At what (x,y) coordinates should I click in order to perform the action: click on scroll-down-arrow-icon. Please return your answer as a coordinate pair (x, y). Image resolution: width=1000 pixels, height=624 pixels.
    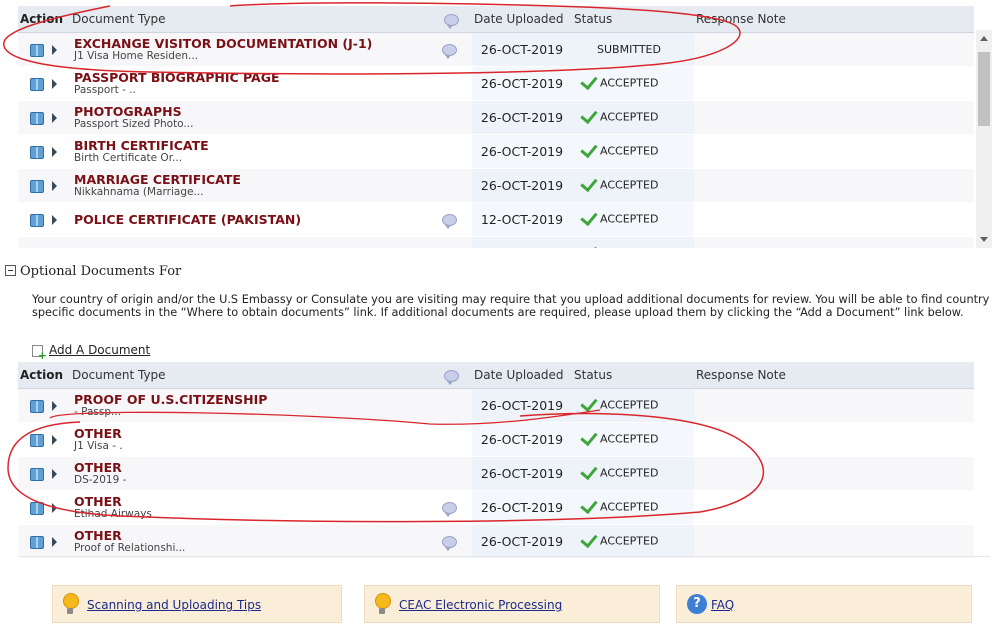
    Looking at the image, I should click on (984, 239).